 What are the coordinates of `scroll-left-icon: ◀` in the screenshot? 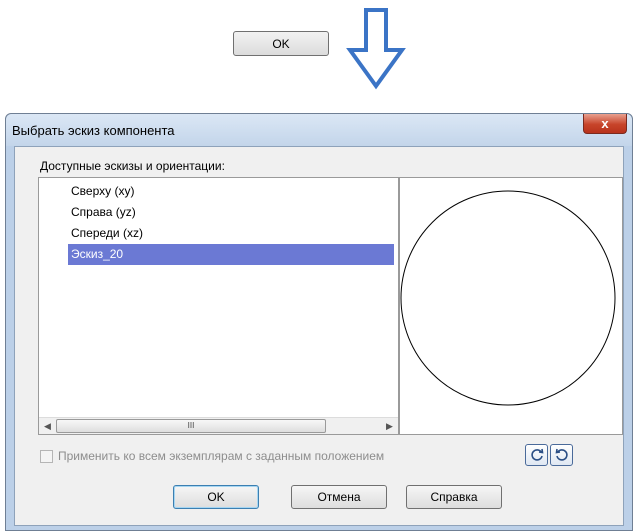 It's located at (47, 426).